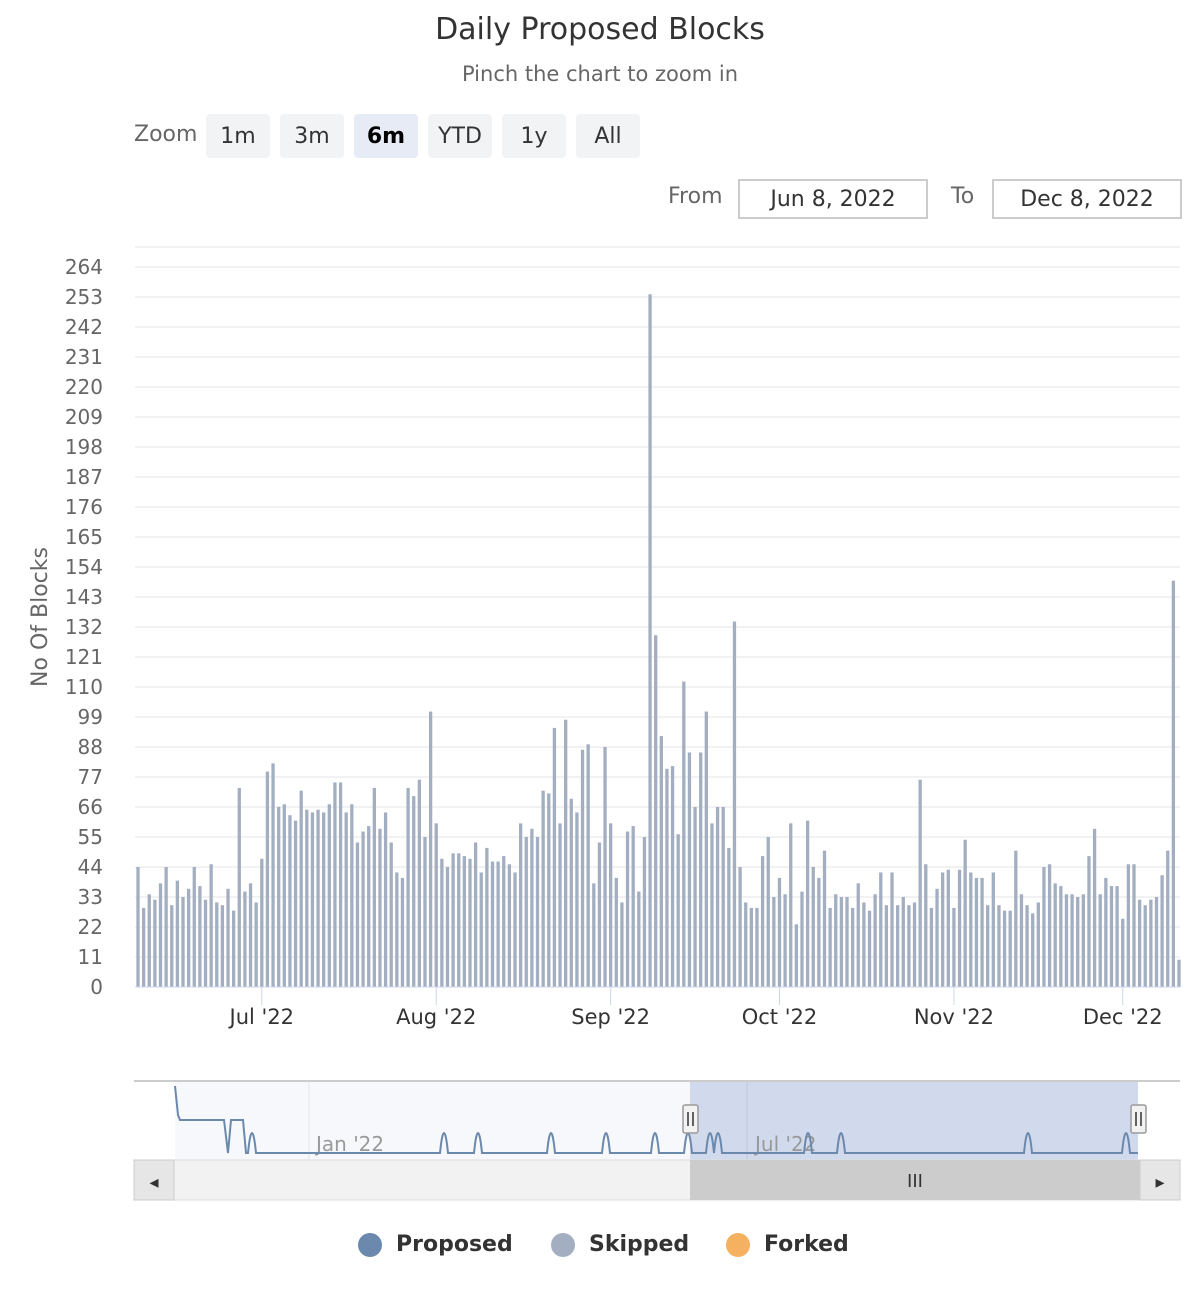 The height and width of the screenshot is (1300, 1200). Describe the element at coordinates (620, 1244) in the screenshot. I see `legend-skipped: Skipped` at that location.